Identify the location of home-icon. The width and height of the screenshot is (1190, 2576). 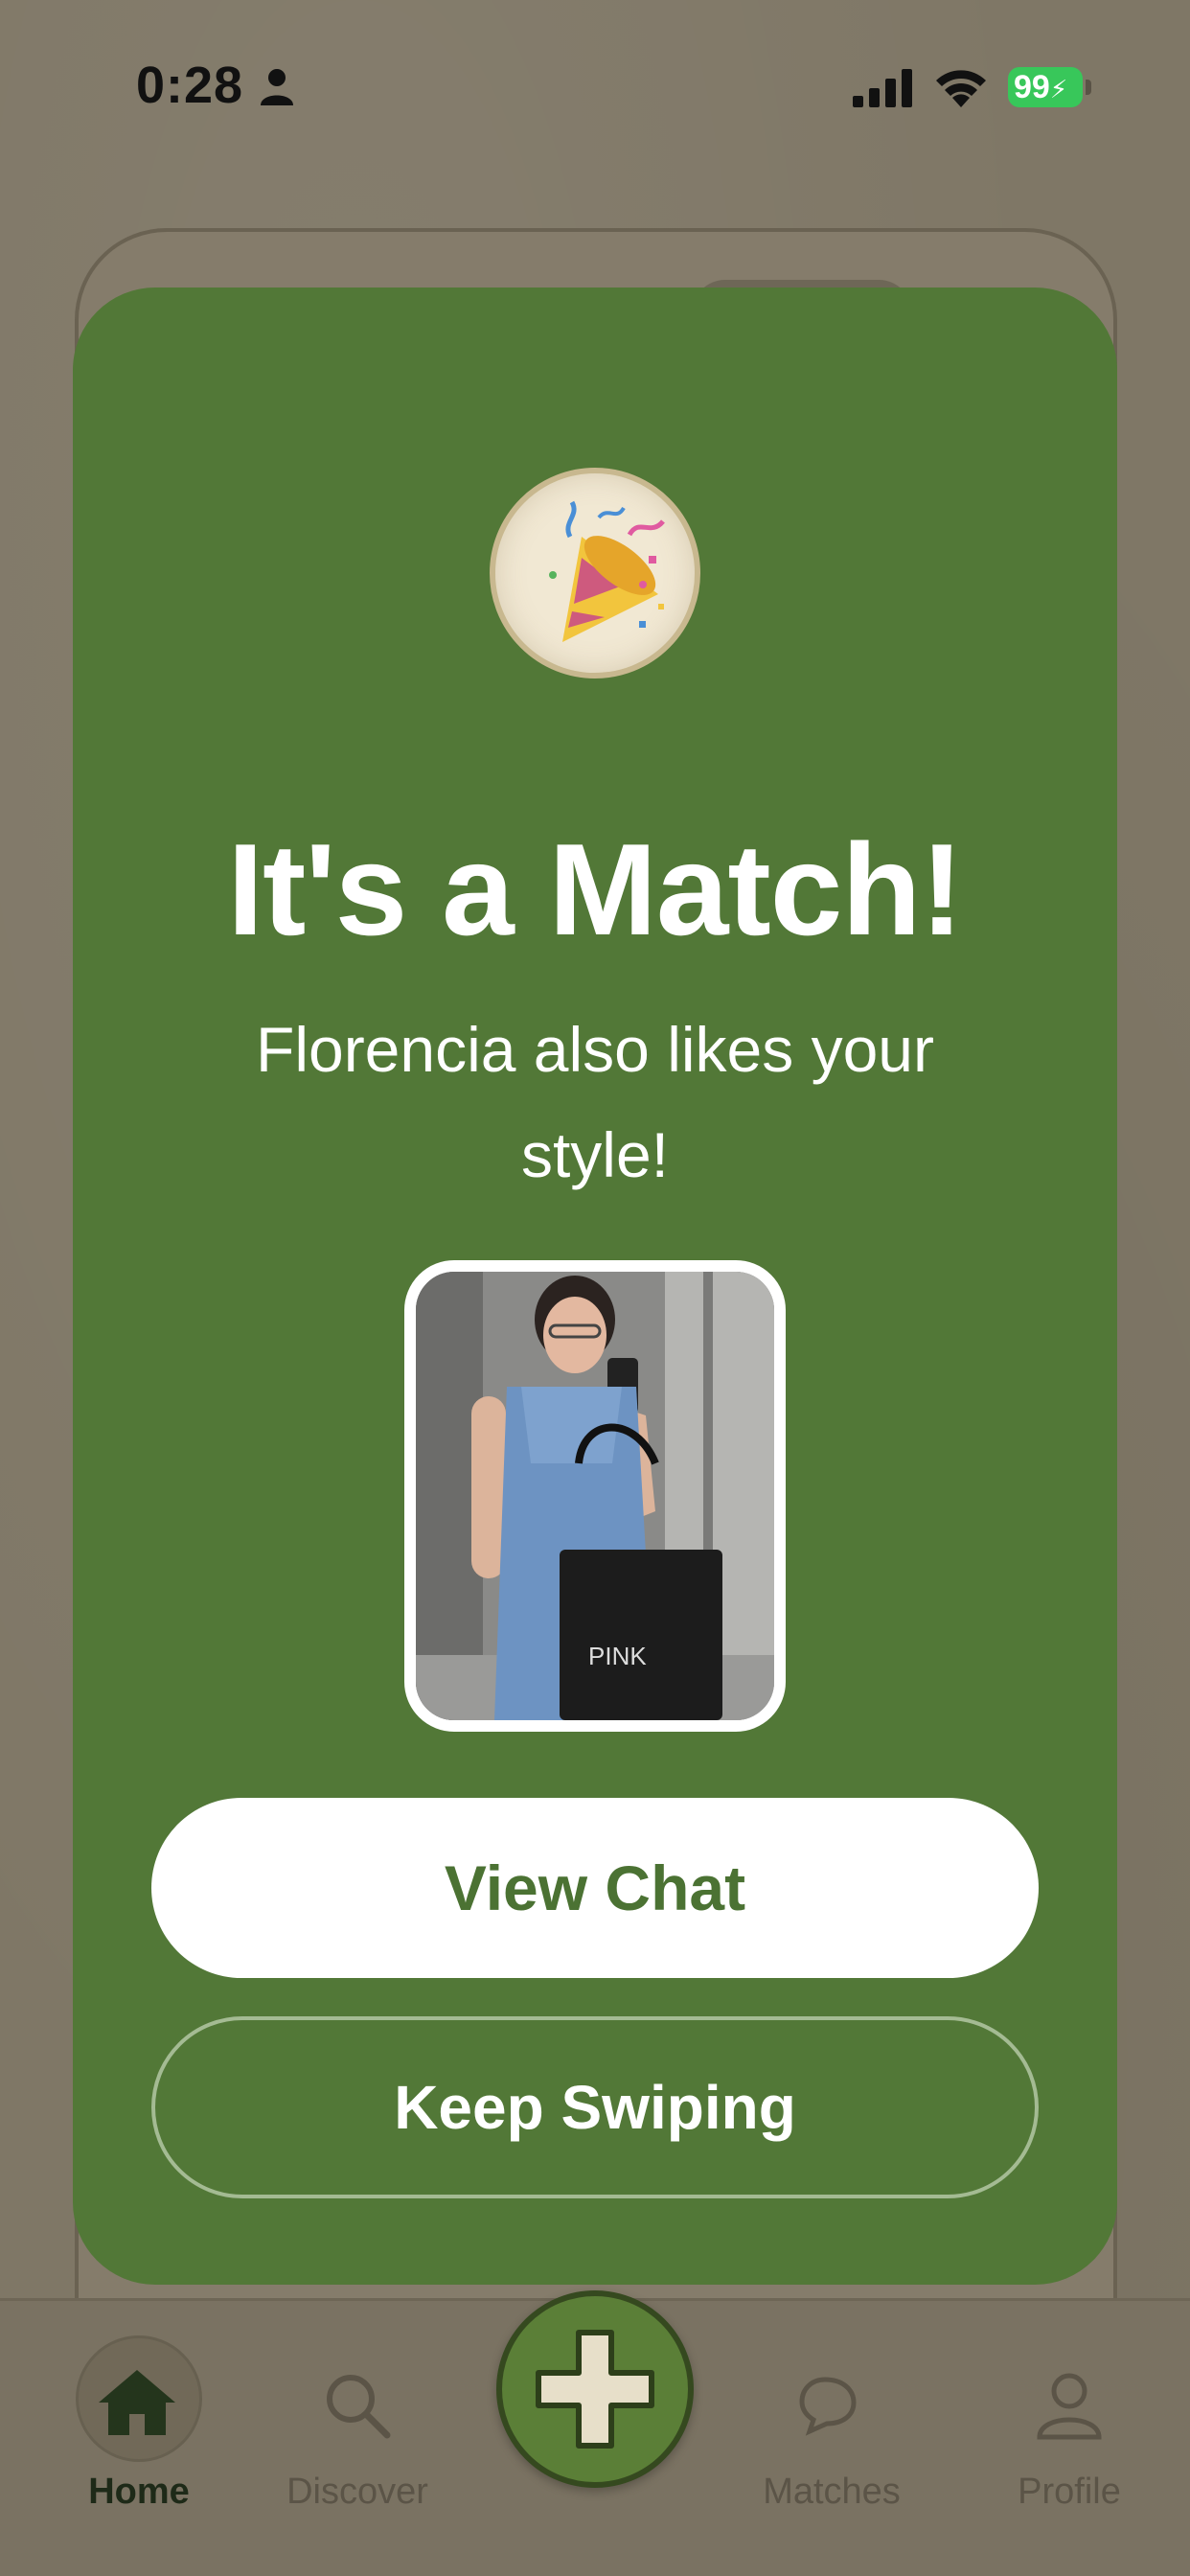
(137, 2402).